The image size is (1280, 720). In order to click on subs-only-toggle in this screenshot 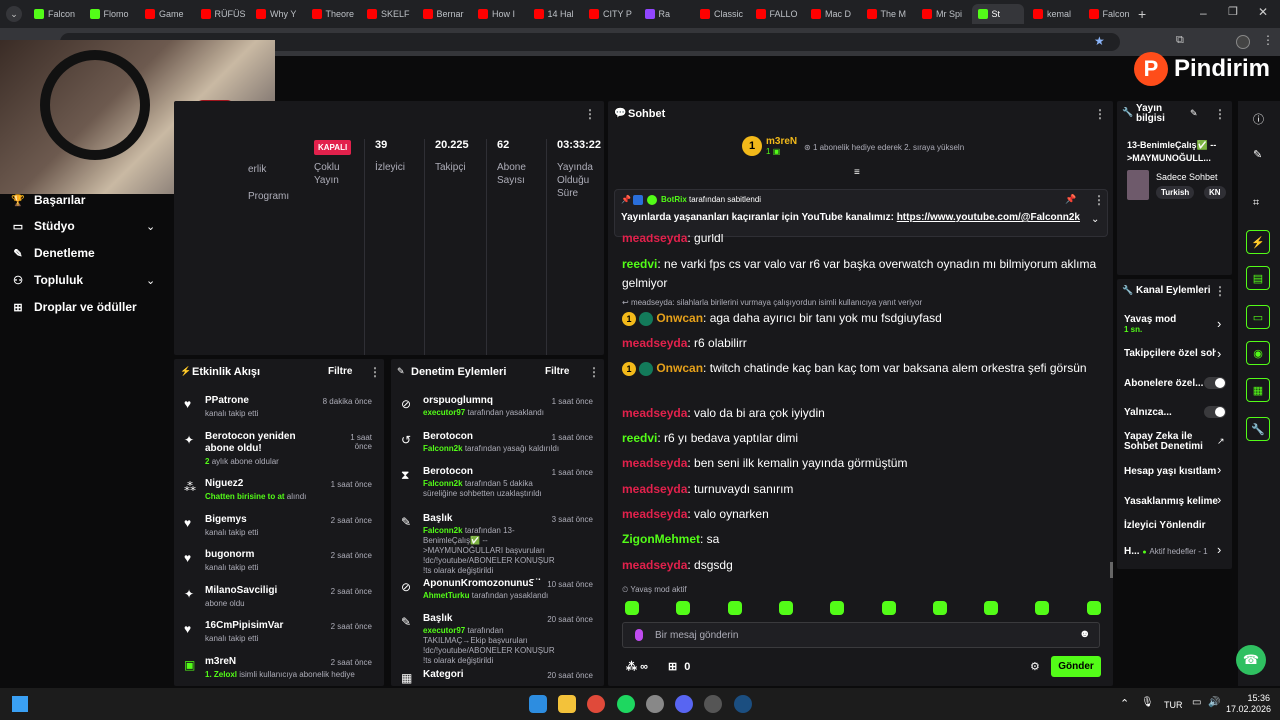, I will do `click(1215, 383)`.